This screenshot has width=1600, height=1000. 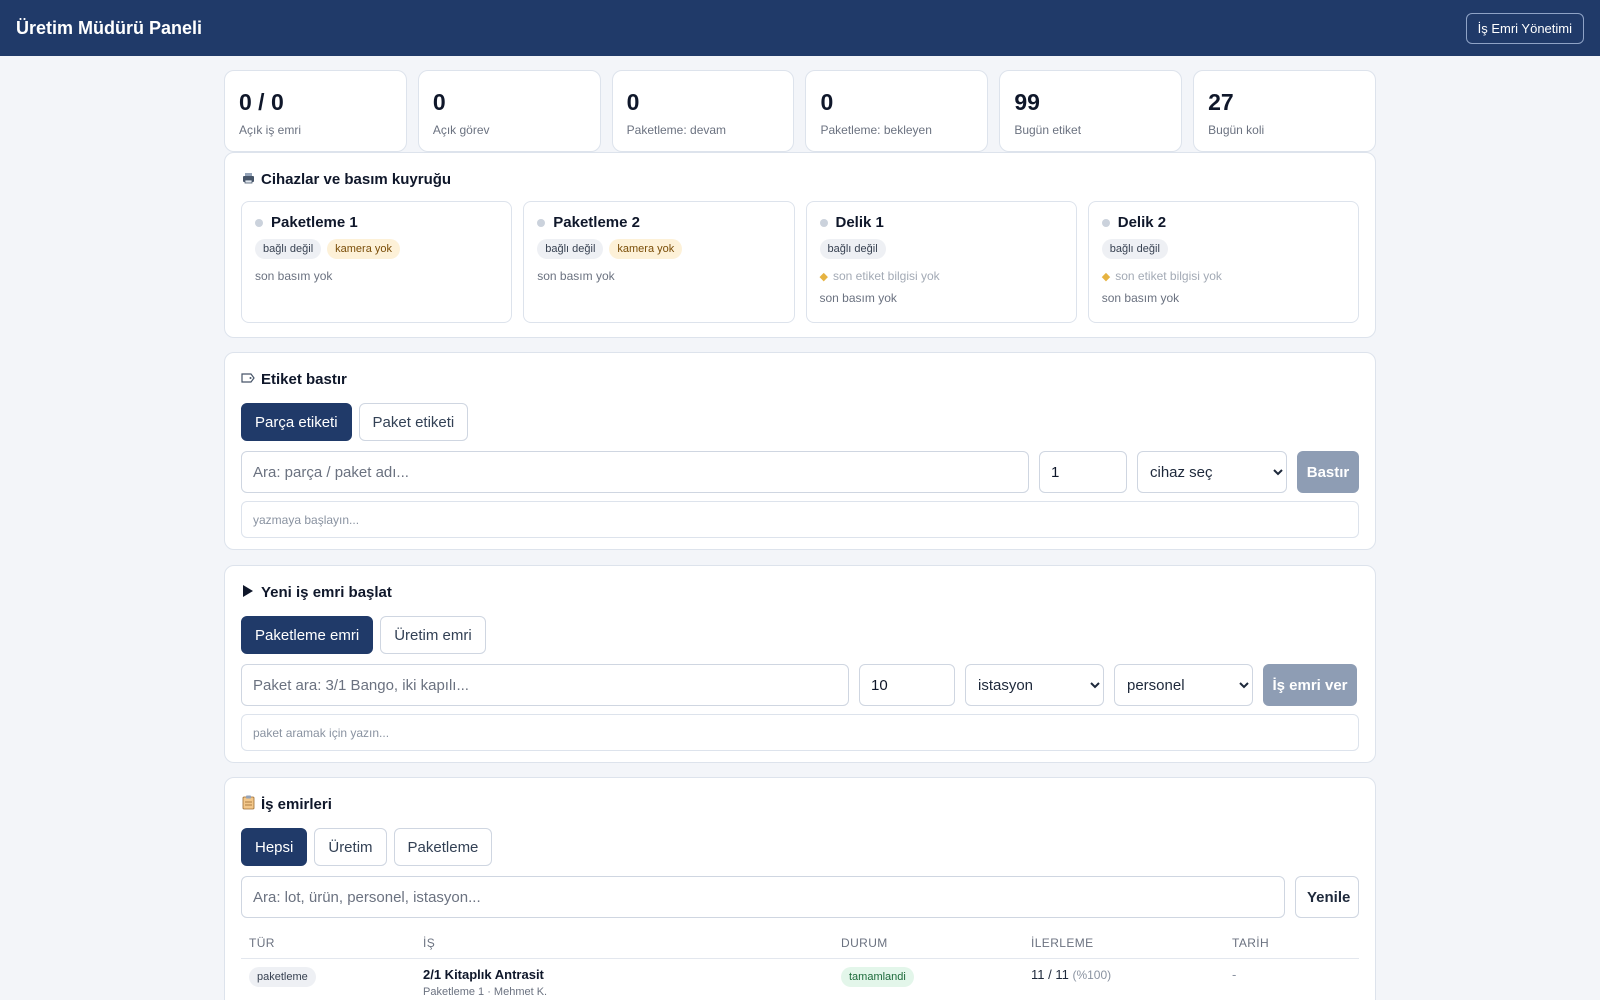 I want to click on device-name: Delik 1, so click(x=859, y=222).